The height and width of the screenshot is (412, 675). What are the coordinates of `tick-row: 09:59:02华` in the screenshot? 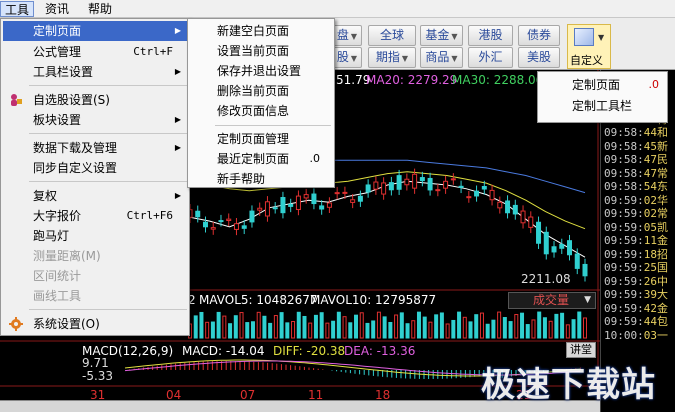 It's located at (636, 200).